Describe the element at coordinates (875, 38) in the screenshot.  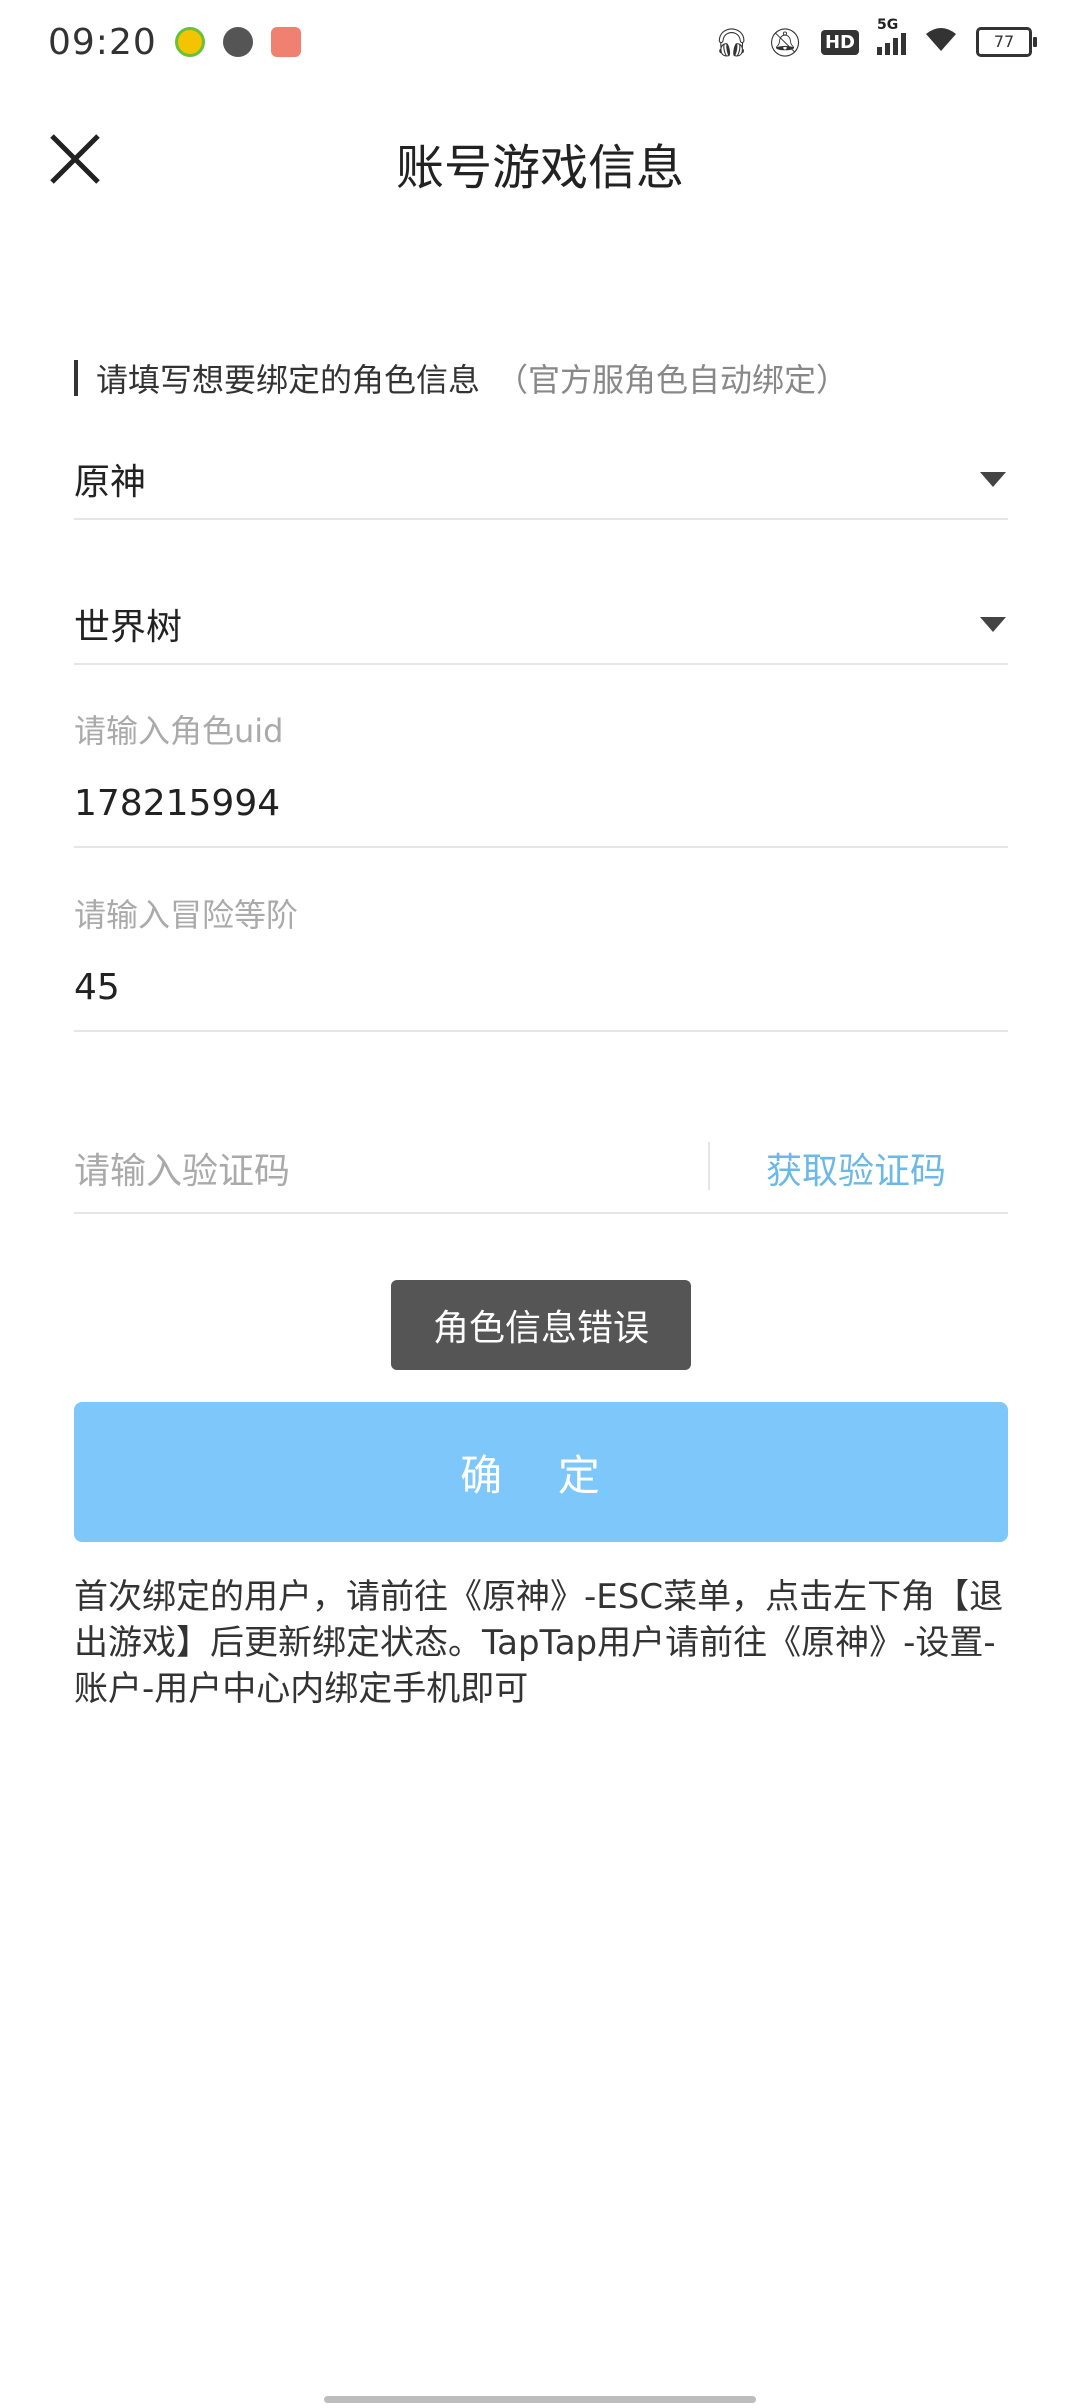
I see `status-right: 🎧︎ 🔕︎ HD 5G 77` at that location.